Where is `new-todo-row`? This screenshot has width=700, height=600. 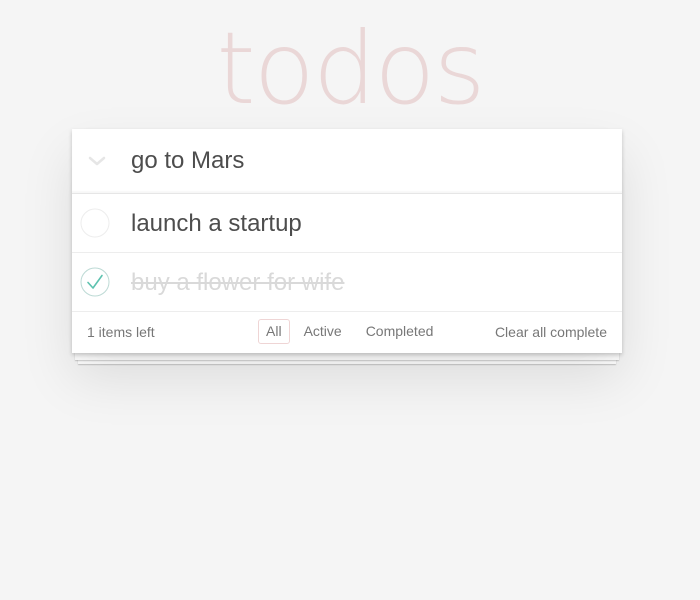 new-todo-row is located at coordinates (347, 161).